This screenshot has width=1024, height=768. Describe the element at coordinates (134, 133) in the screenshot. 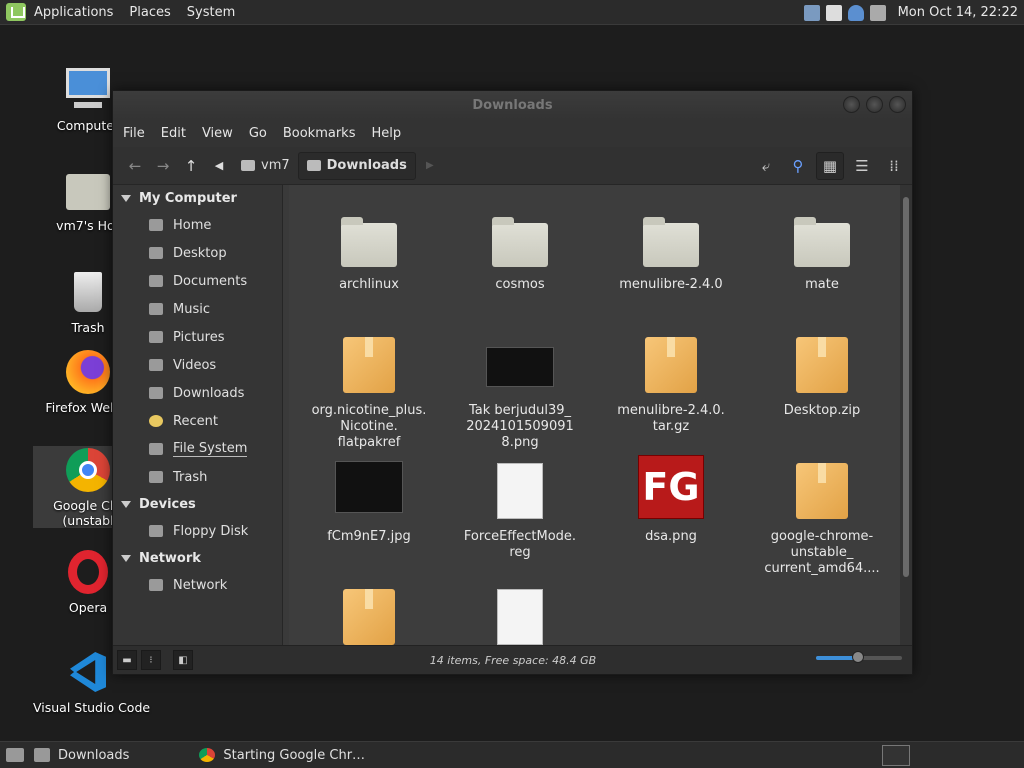

I see `menu-file: File` at that location.